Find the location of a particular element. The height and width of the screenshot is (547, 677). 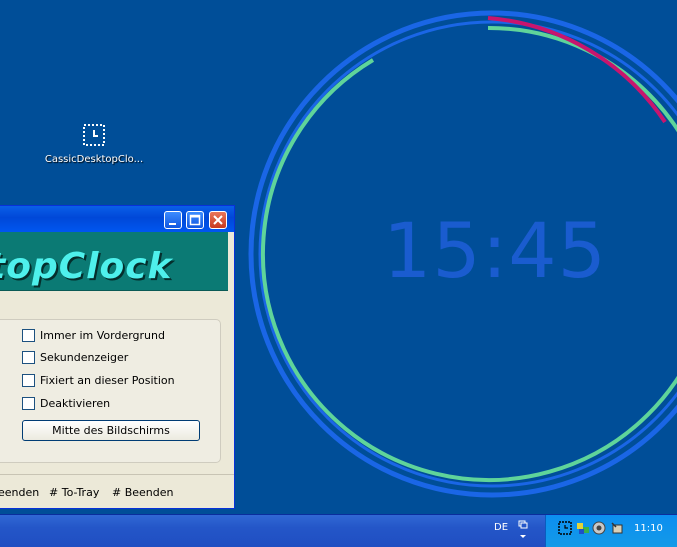

status-bar: eenden # To-Tray # Beenden is located at coordinates (117, 491).